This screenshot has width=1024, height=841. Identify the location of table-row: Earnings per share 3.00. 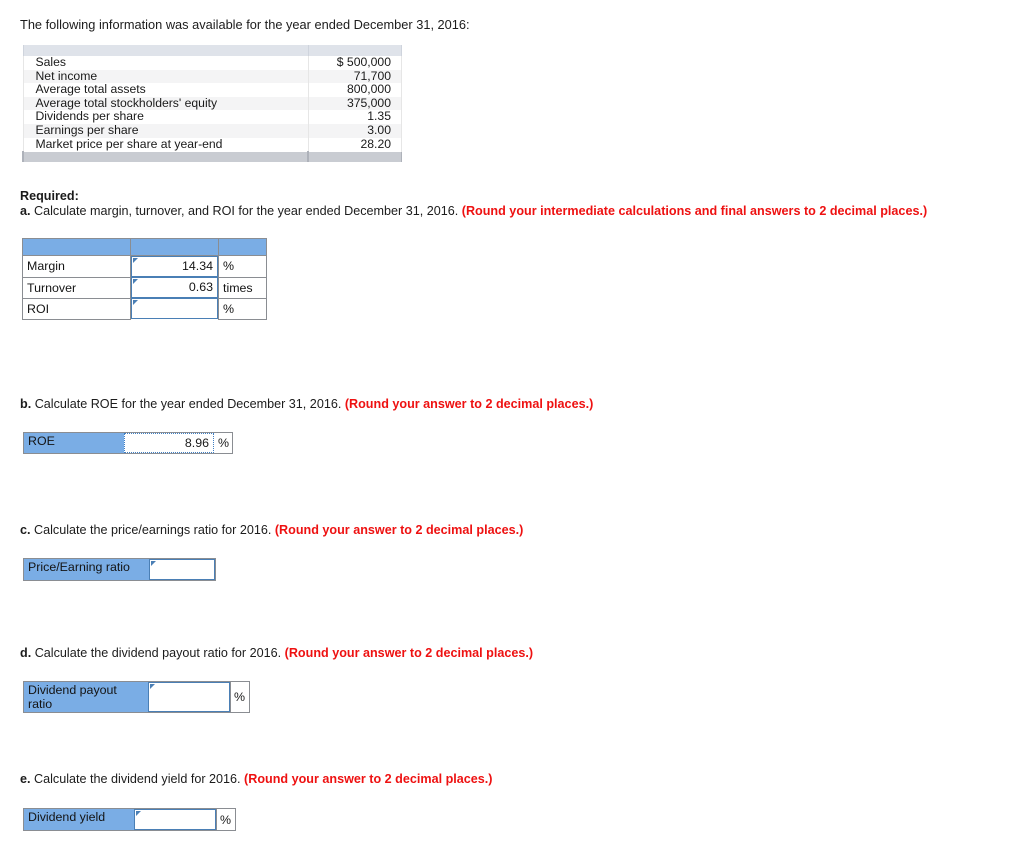
(212, 130).